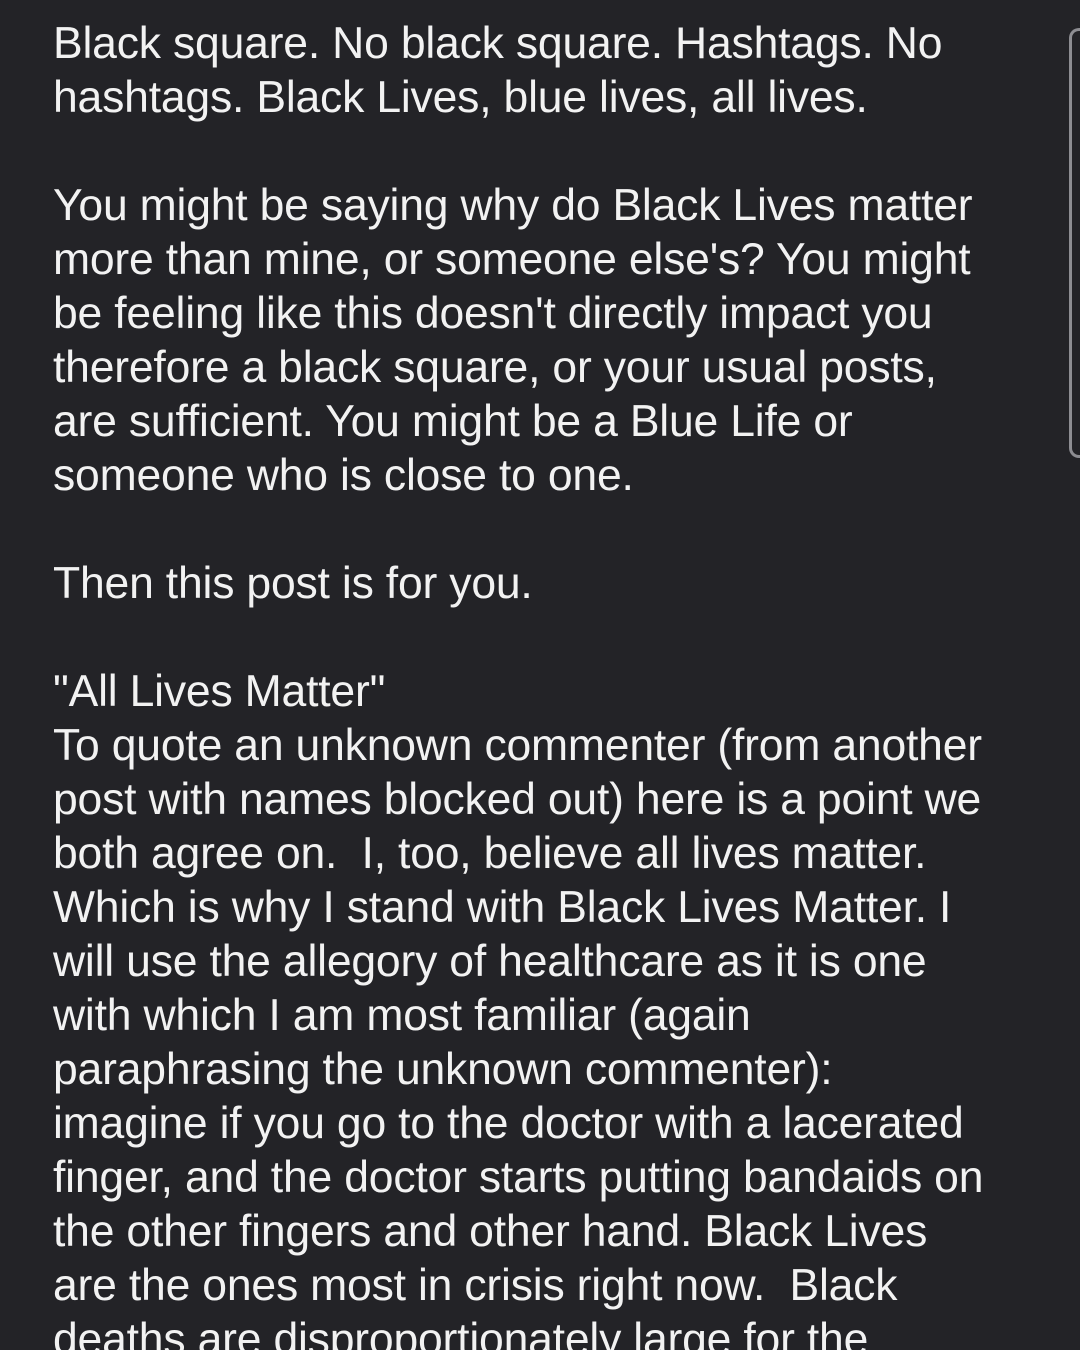 This screenshot has height=1350, width=1080. I want to click on post-line: paraphrasing the unknown commenter):, so click(443, 1069).